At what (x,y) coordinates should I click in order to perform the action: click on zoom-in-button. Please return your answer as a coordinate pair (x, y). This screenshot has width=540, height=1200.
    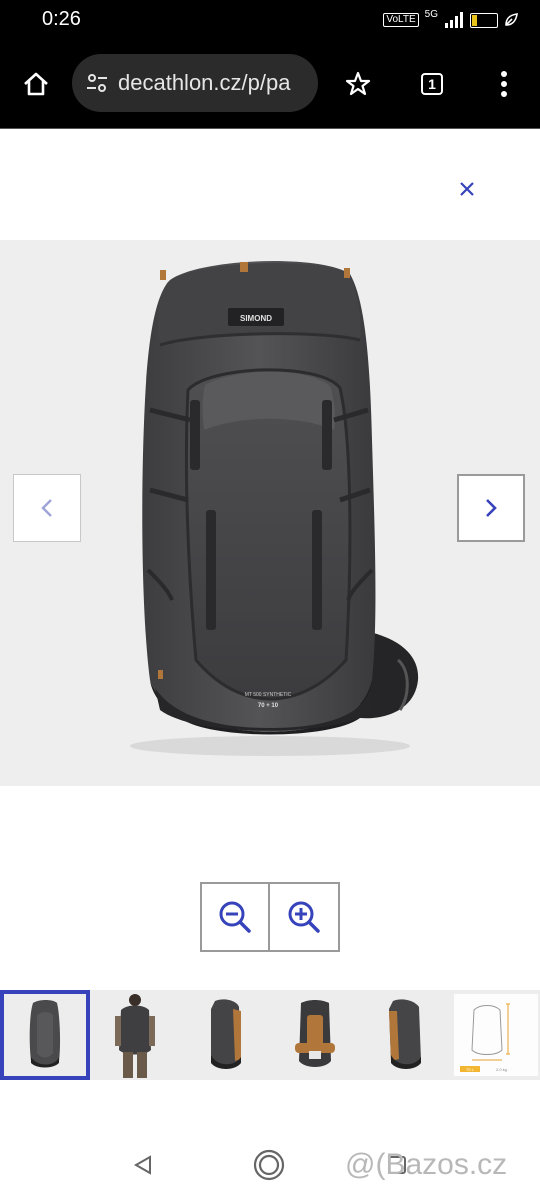
    Looking at the image, I should click on (305, 917).